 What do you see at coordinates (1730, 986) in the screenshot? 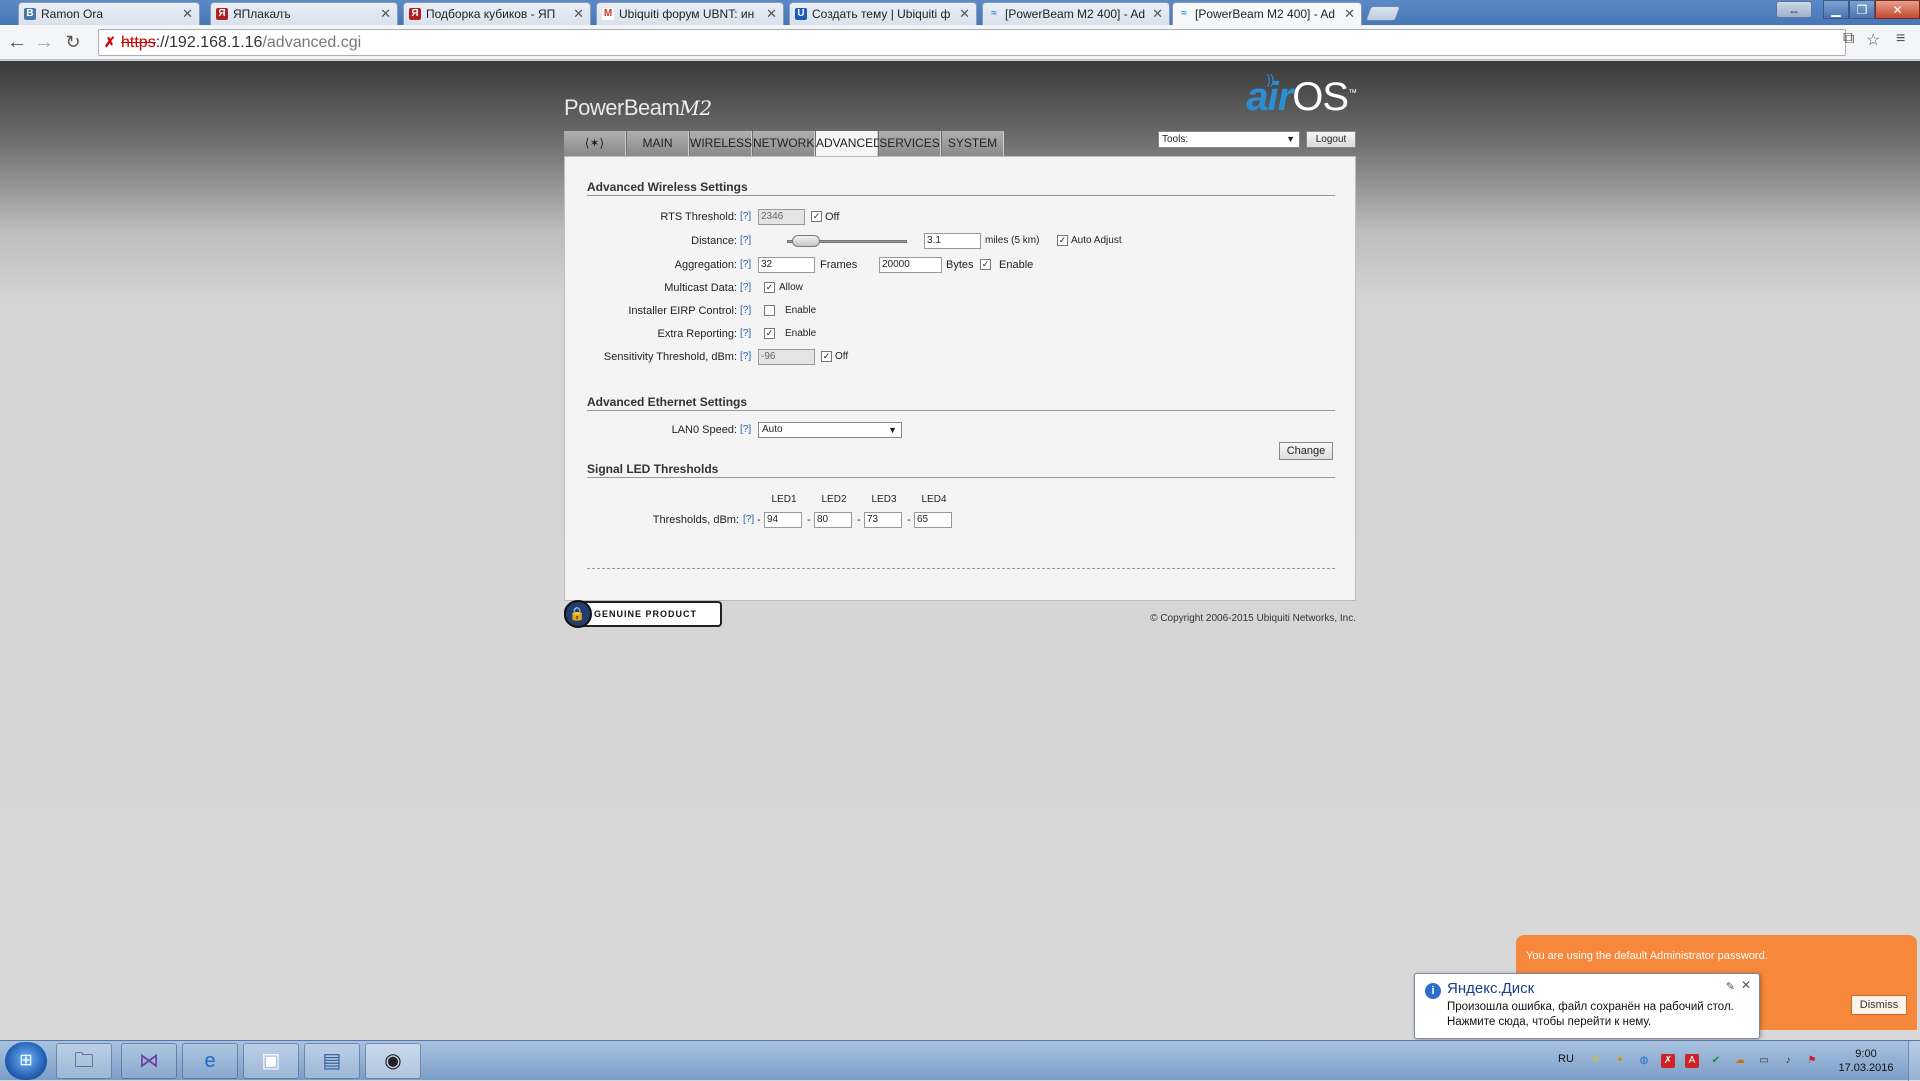
I see `pin-icon: ✎` at bounding box center [1730, 986].